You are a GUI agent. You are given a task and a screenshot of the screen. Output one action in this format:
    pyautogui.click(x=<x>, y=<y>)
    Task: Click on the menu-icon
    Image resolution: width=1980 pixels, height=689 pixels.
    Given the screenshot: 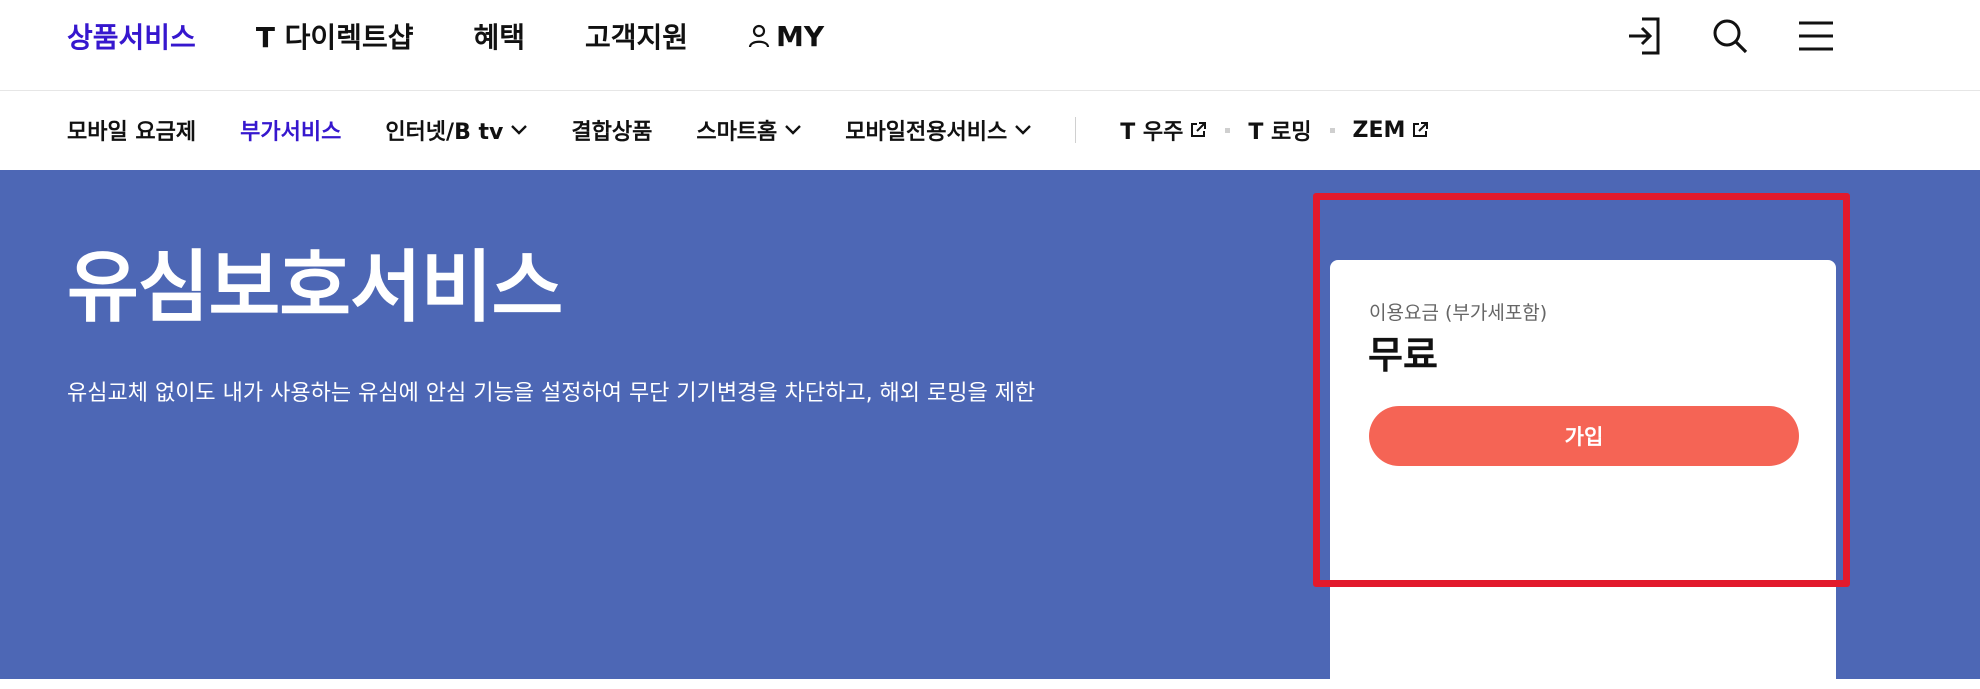 What is the action you would take?
    pyautogui.click(x=1816, y=36)
    